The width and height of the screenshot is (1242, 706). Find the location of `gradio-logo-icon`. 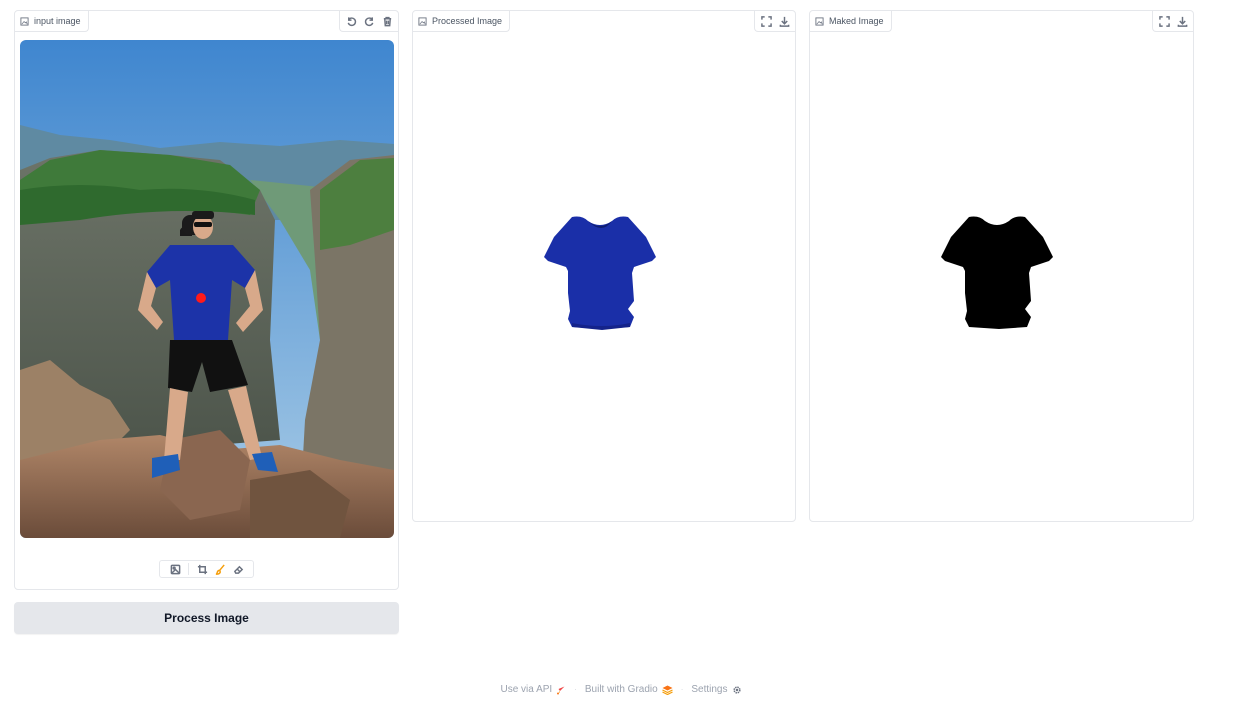

gradio-logo-icon is located at coordinates (667, 690).